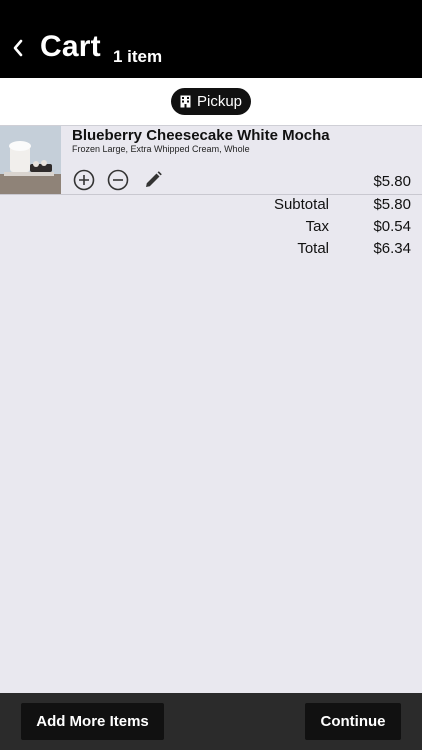 Image resolution: width=422 pixels, height=750 pixels. Describe the element at coordinates (211, 250) in the screenshot. I see `total-row: Total $6.34` at that location.